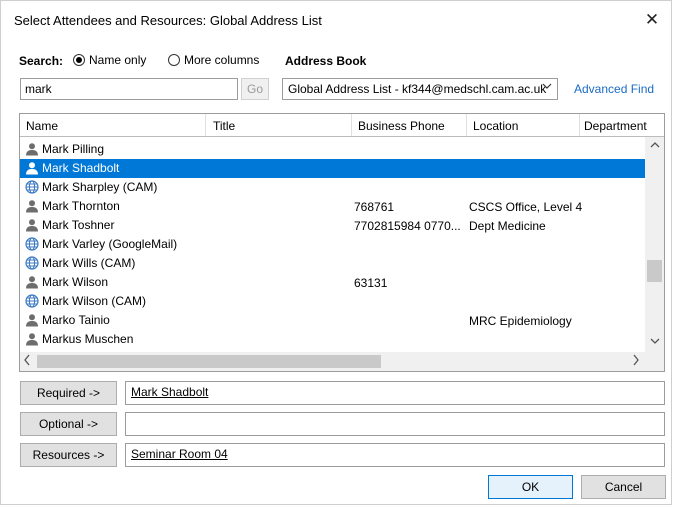  What do you see at coordinates (654, 342) in the screenshot?
I see `scroll-down-icon` at bounding box center [654, 342].